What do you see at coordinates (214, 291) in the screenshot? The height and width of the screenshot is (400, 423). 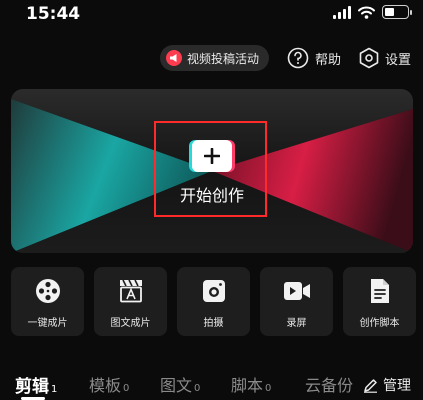 I see `camera-icon` at bounding box center [214, 291].